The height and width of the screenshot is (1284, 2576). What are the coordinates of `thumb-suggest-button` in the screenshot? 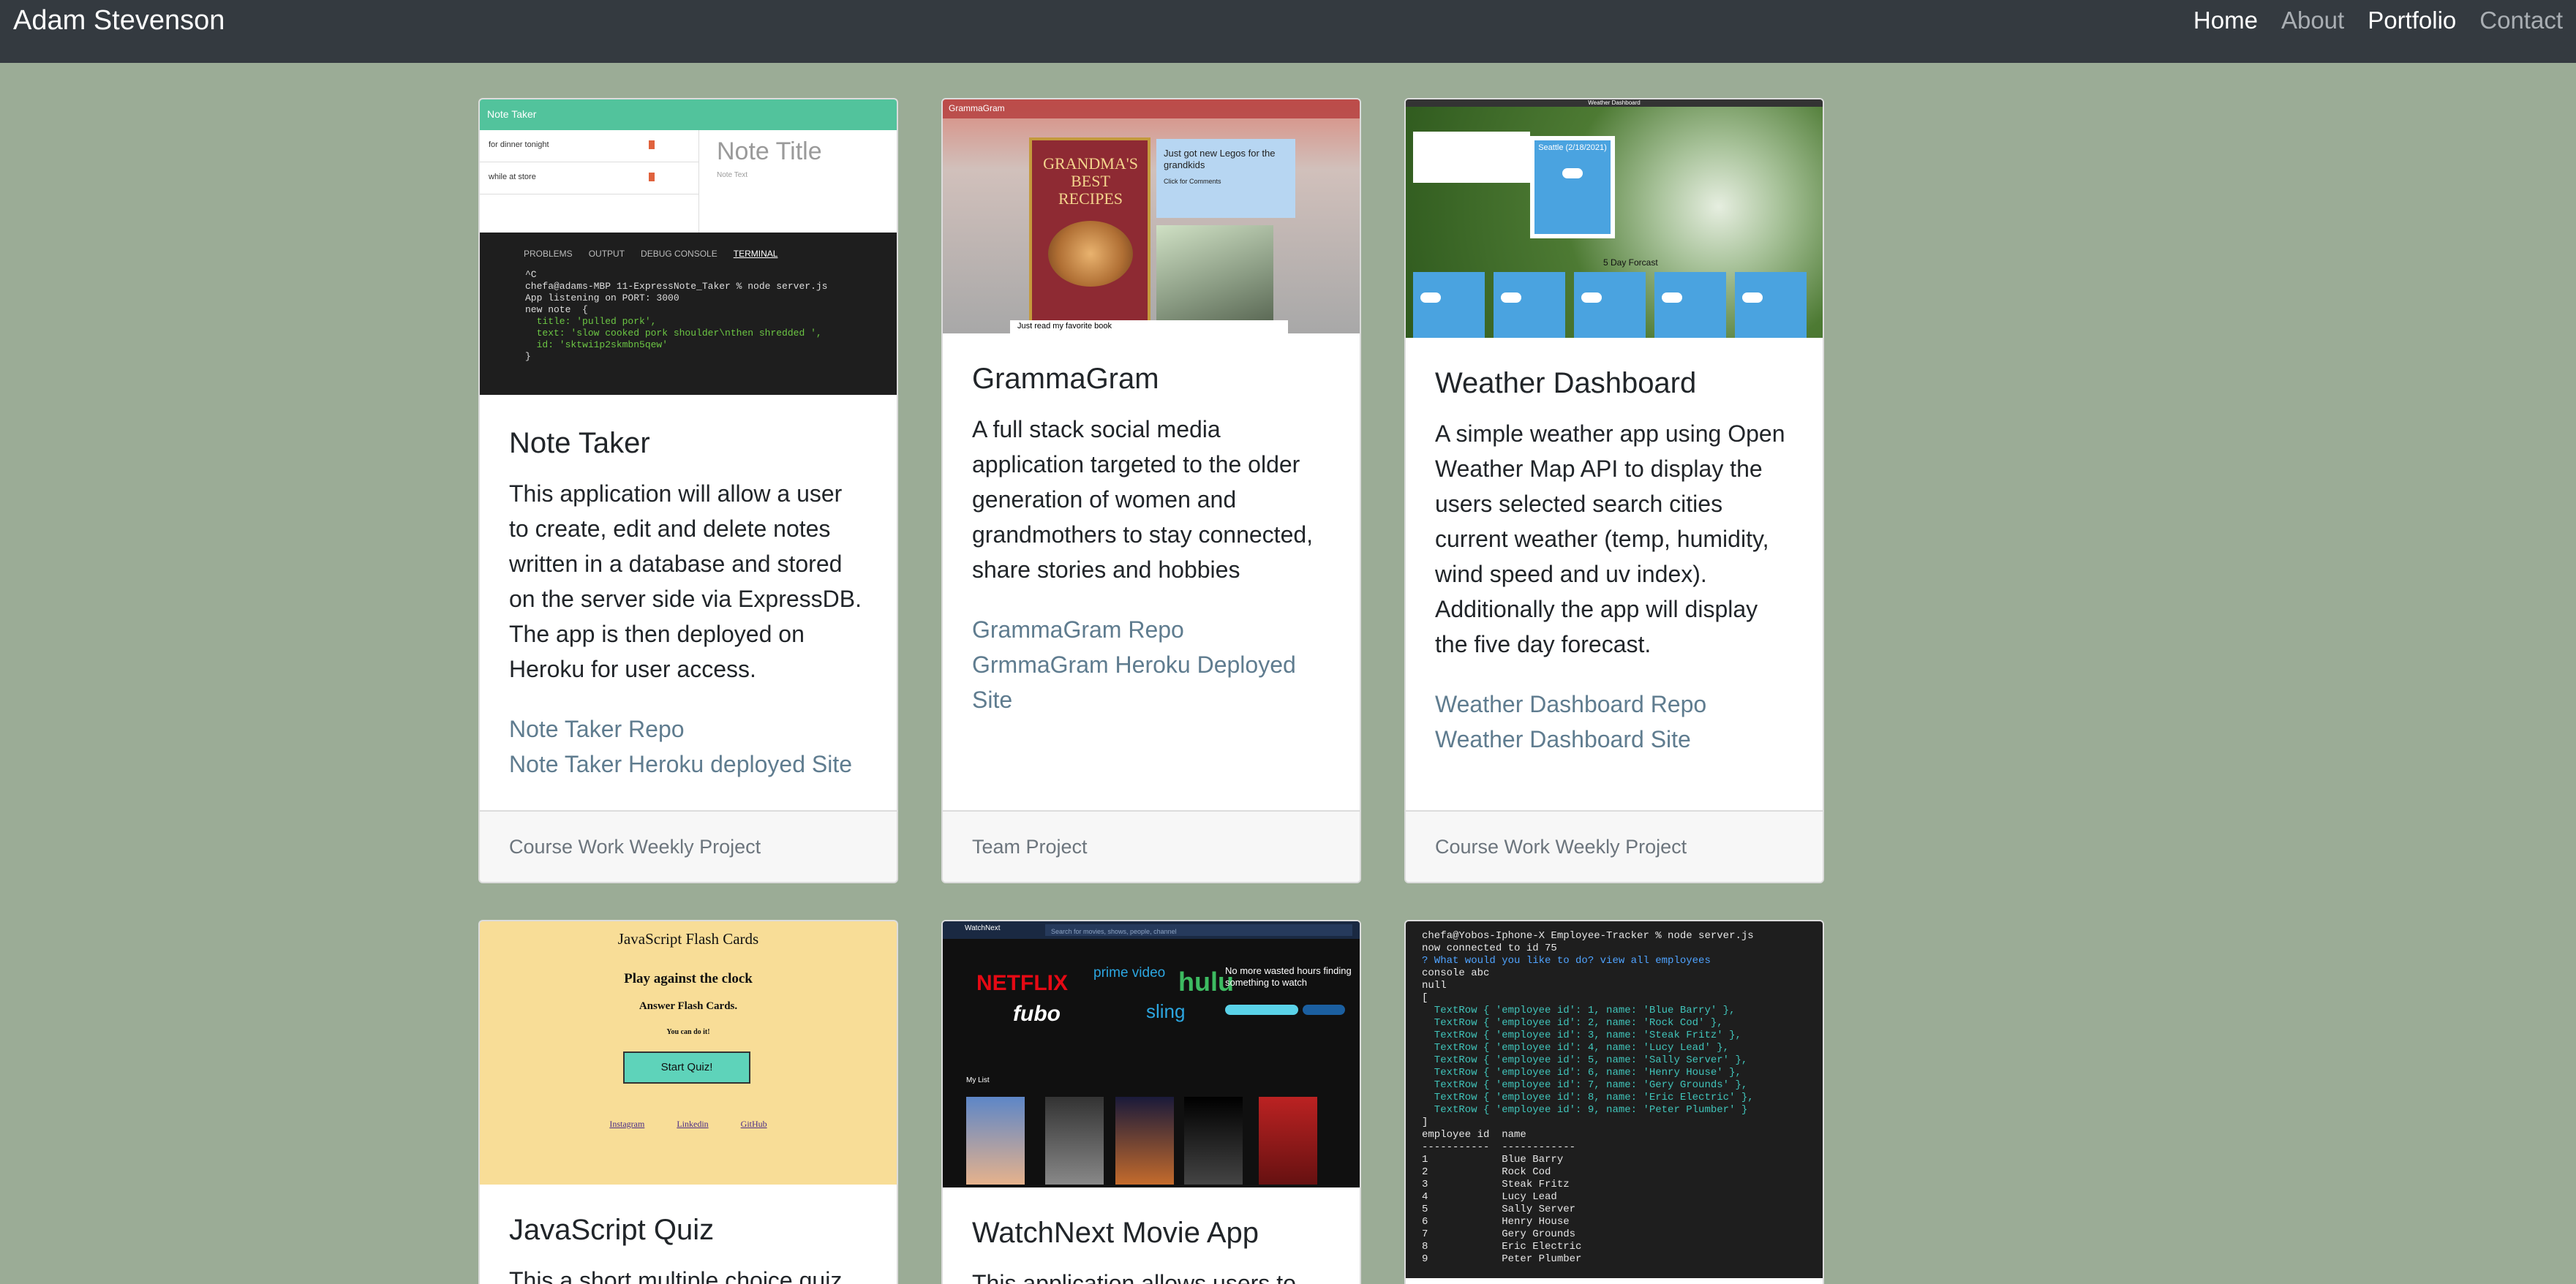 It's located at (1261, 1010).